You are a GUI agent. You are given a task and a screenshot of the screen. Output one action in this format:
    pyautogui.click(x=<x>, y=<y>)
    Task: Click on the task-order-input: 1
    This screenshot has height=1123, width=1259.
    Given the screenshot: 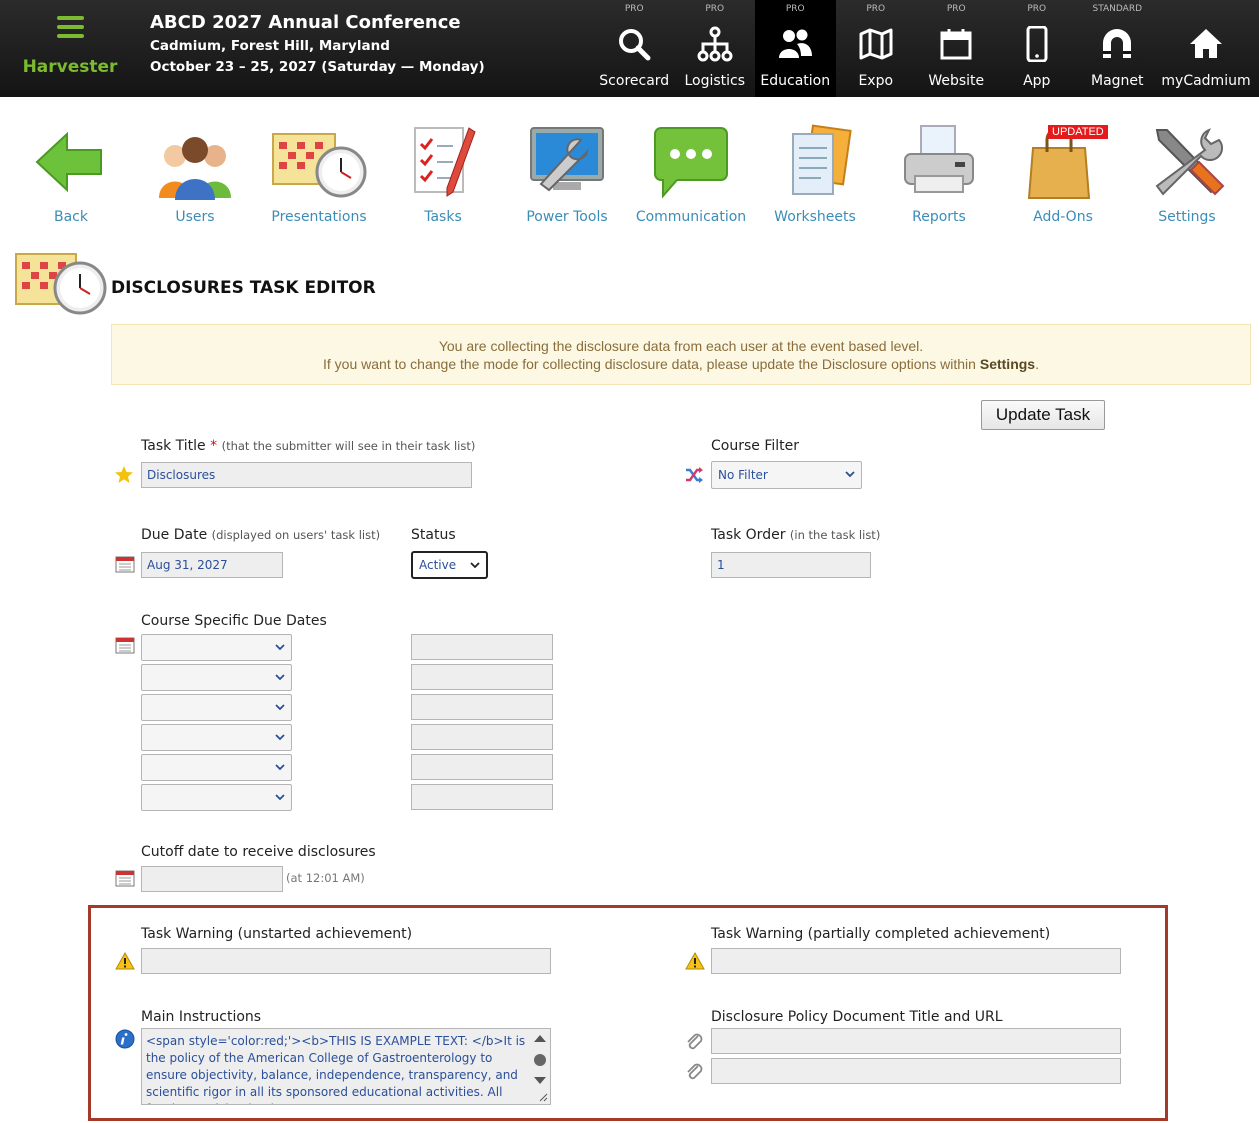 What is the action you would take?
    pyautogui.click(x=791, y=565)
    